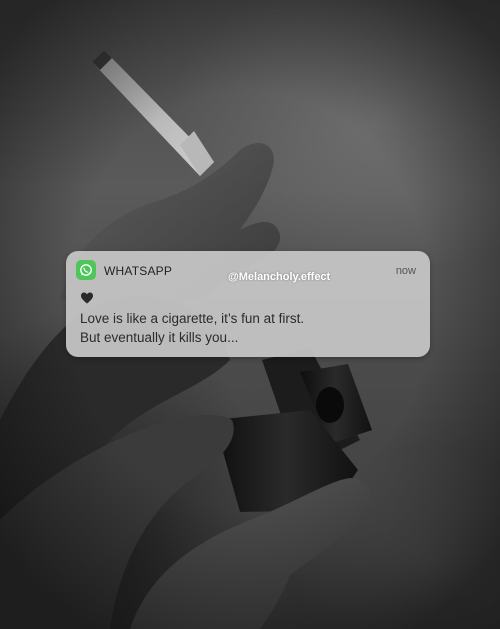 Image resolution: width=500 pixels, height=629 pixels. What do you see at coordinates (87, 298) in the screenshot?
I see `black-heart-icon` at bounding box center [87, 298].